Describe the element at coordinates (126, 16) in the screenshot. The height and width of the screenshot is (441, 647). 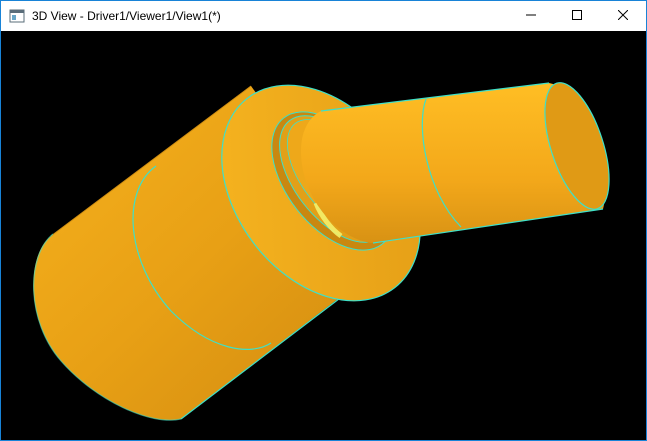
I see `window-title: 3D View - Driver1/Viewer1/View1(*)` at that location.